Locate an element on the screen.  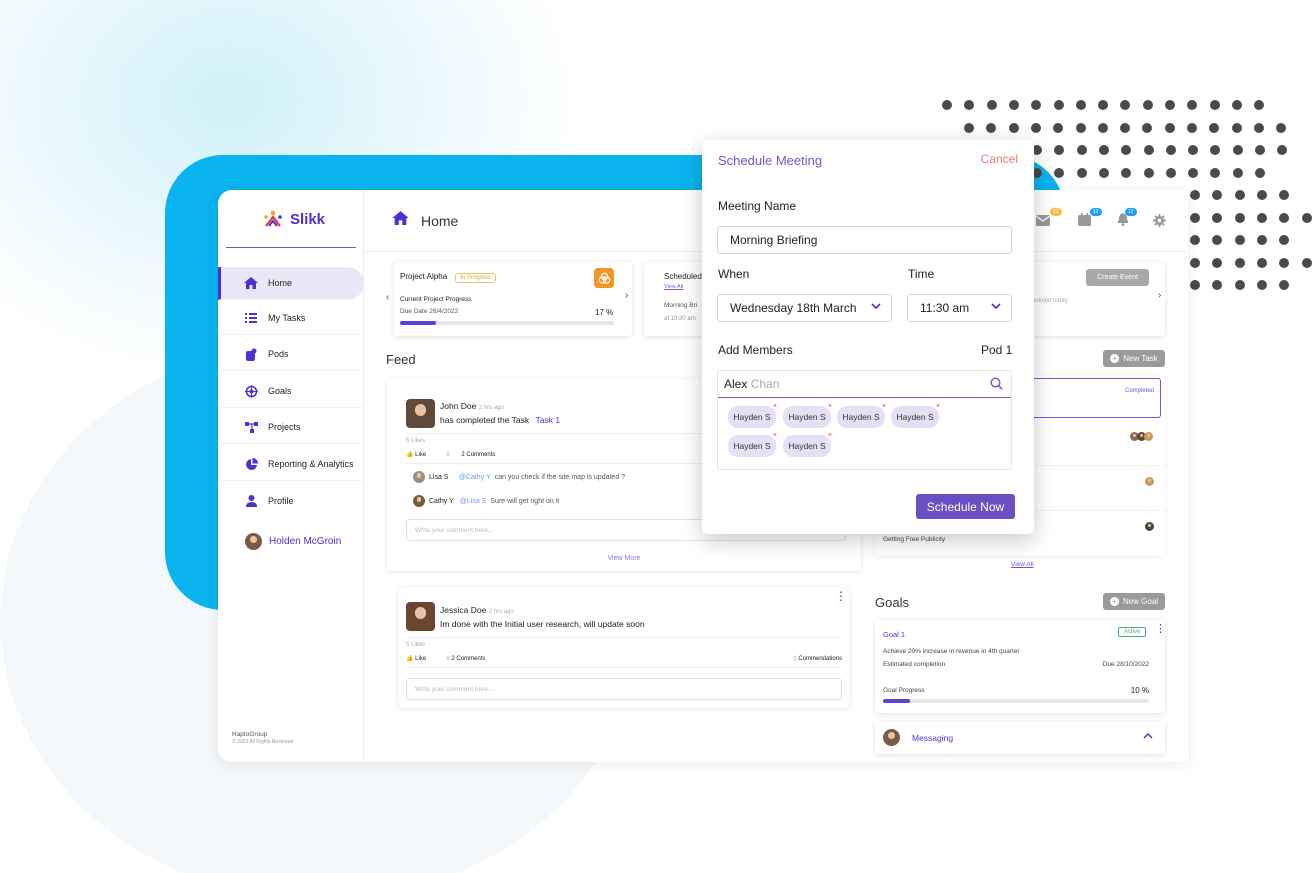
app-logo: Slikk is located at coordinates (293, 219).